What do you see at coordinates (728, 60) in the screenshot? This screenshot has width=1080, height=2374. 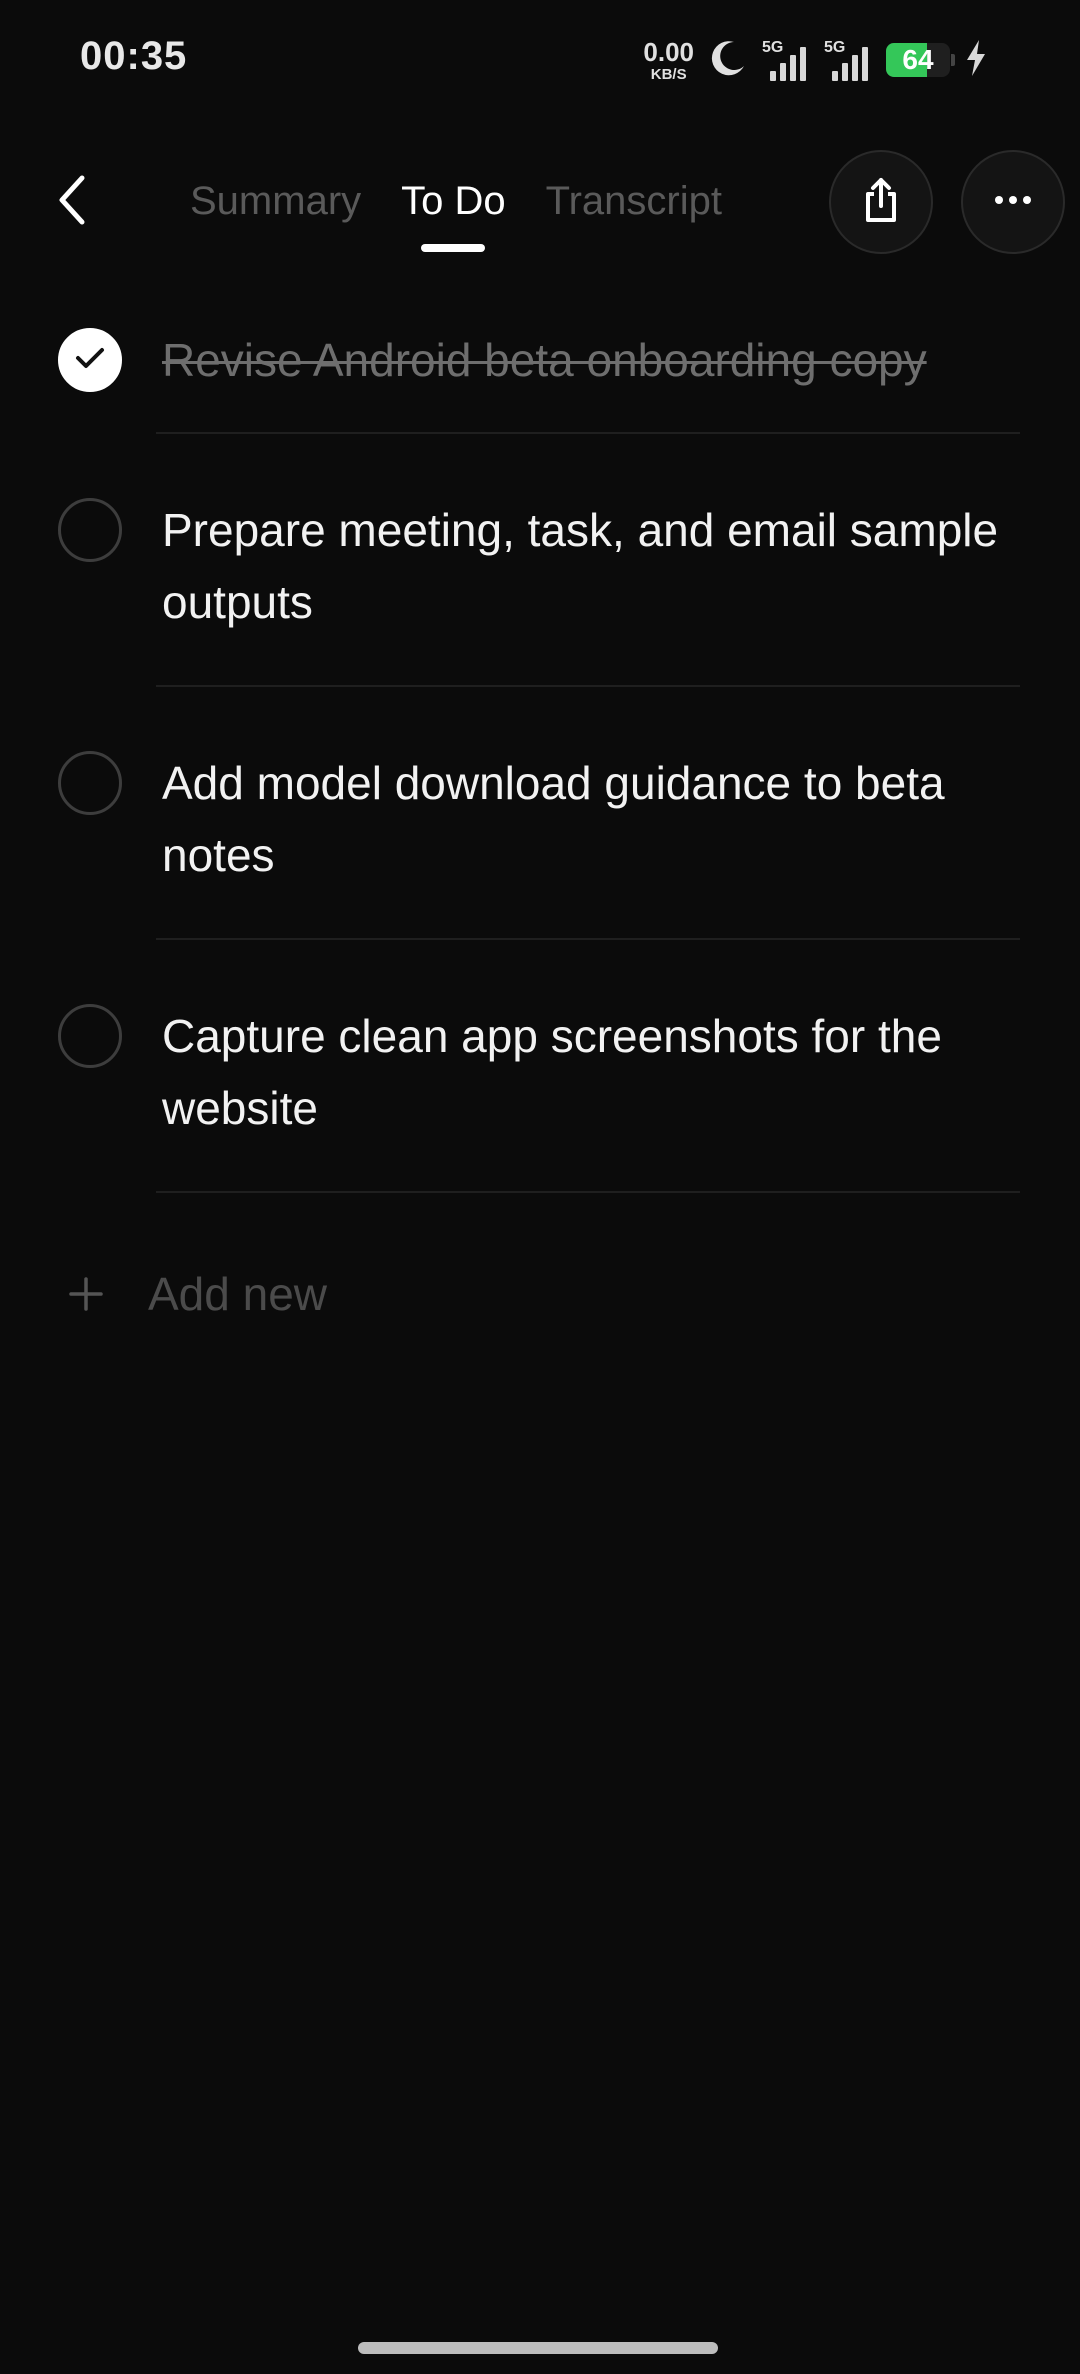 I see `moon-icon` at bounding box center [728, 60].